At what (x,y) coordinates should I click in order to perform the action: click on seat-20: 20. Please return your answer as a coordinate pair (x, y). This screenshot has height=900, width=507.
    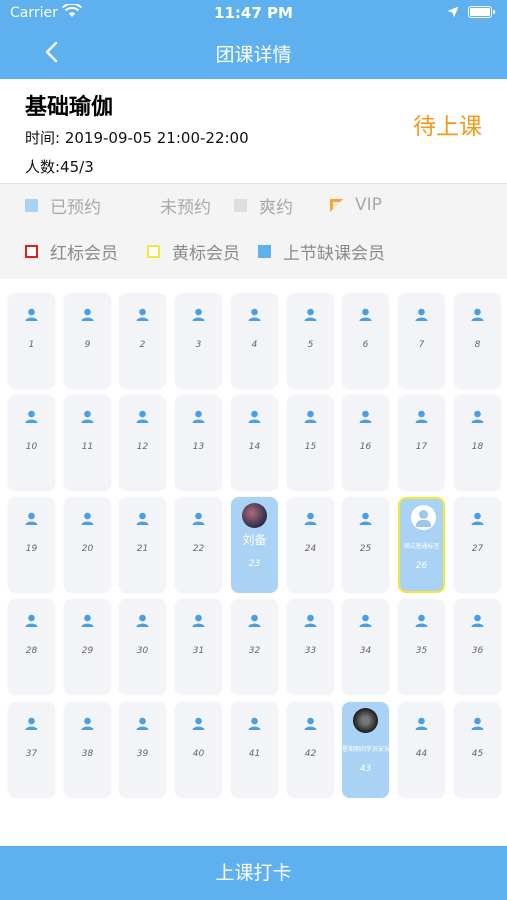
    Looking at the image, I should click on (87, 545).